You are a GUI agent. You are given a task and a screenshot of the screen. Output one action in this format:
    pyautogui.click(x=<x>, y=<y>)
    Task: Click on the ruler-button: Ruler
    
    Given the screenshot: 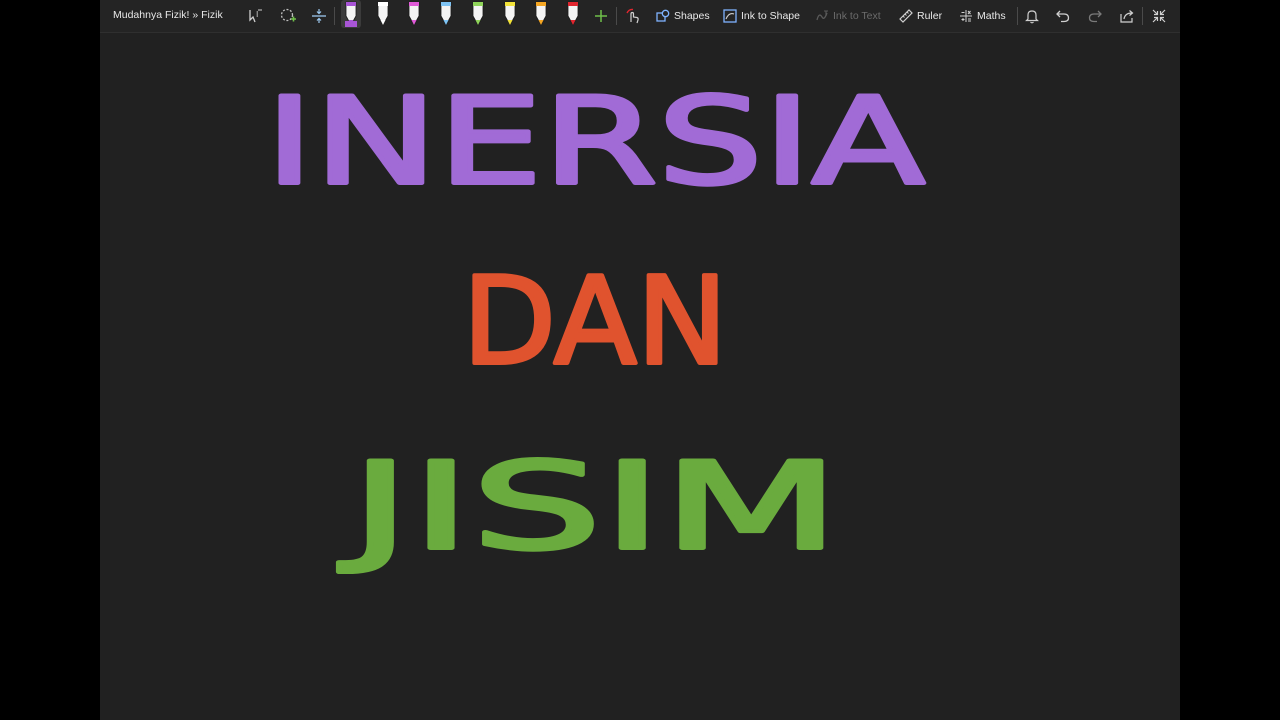 What is the action you would take?
    pyautogui.click(x=920, y=16)
    